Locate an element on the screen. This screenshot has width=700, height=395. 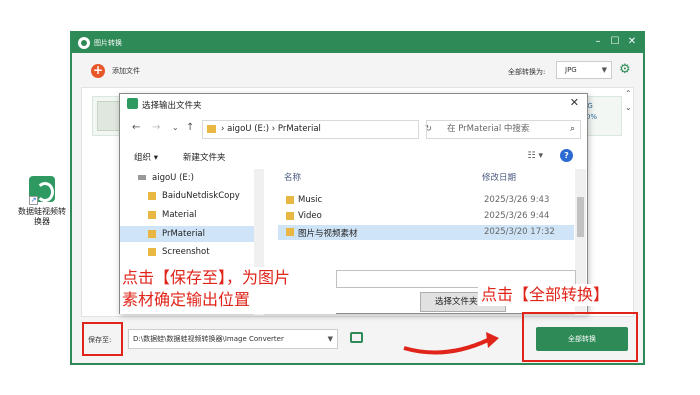
tree-item-label: aigoU (E:) is located at coordinates (173, 178).